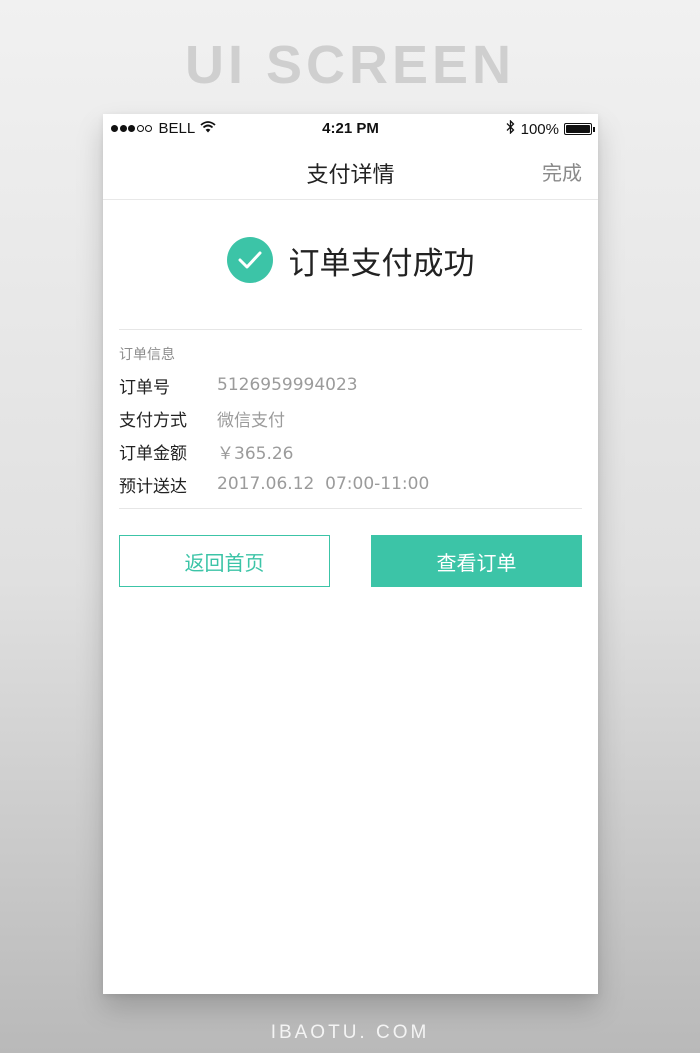  What do you see at coordinates (224, 561) in the screenshot?
I see `back-home-button: 返回首页` at bounding box center [224, 561].